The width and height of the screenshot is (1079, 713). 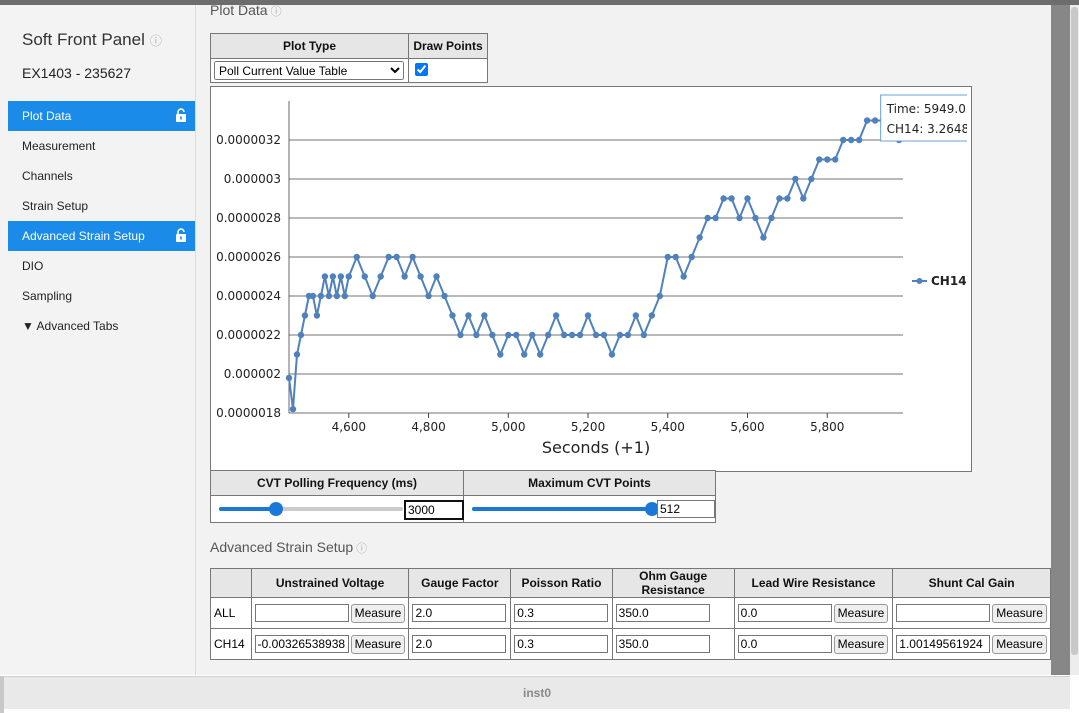 I want to click on draw-points-checkbox, so click(x=421, y=69).